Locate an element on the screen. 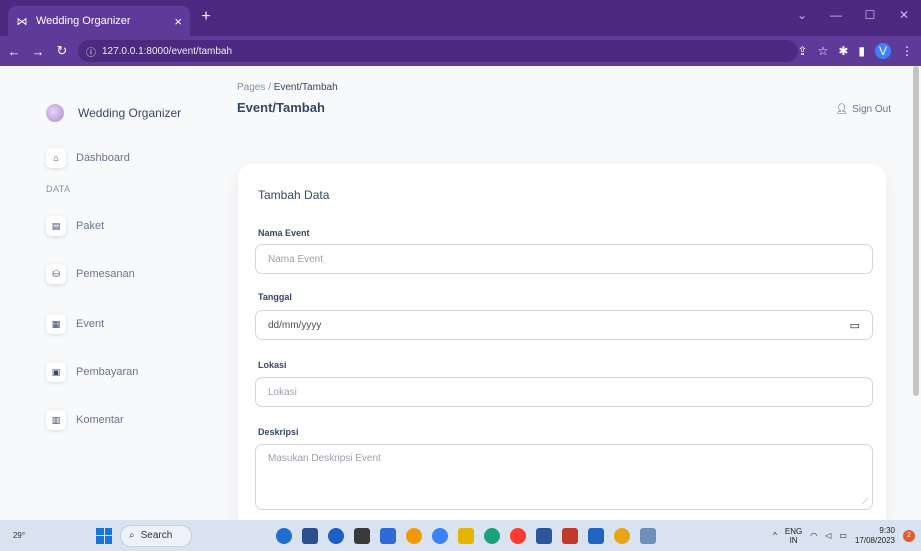 The width and height of the screenshot is (921, 551). sign-out-label: Sign Out is located at coordinates (871, 109).